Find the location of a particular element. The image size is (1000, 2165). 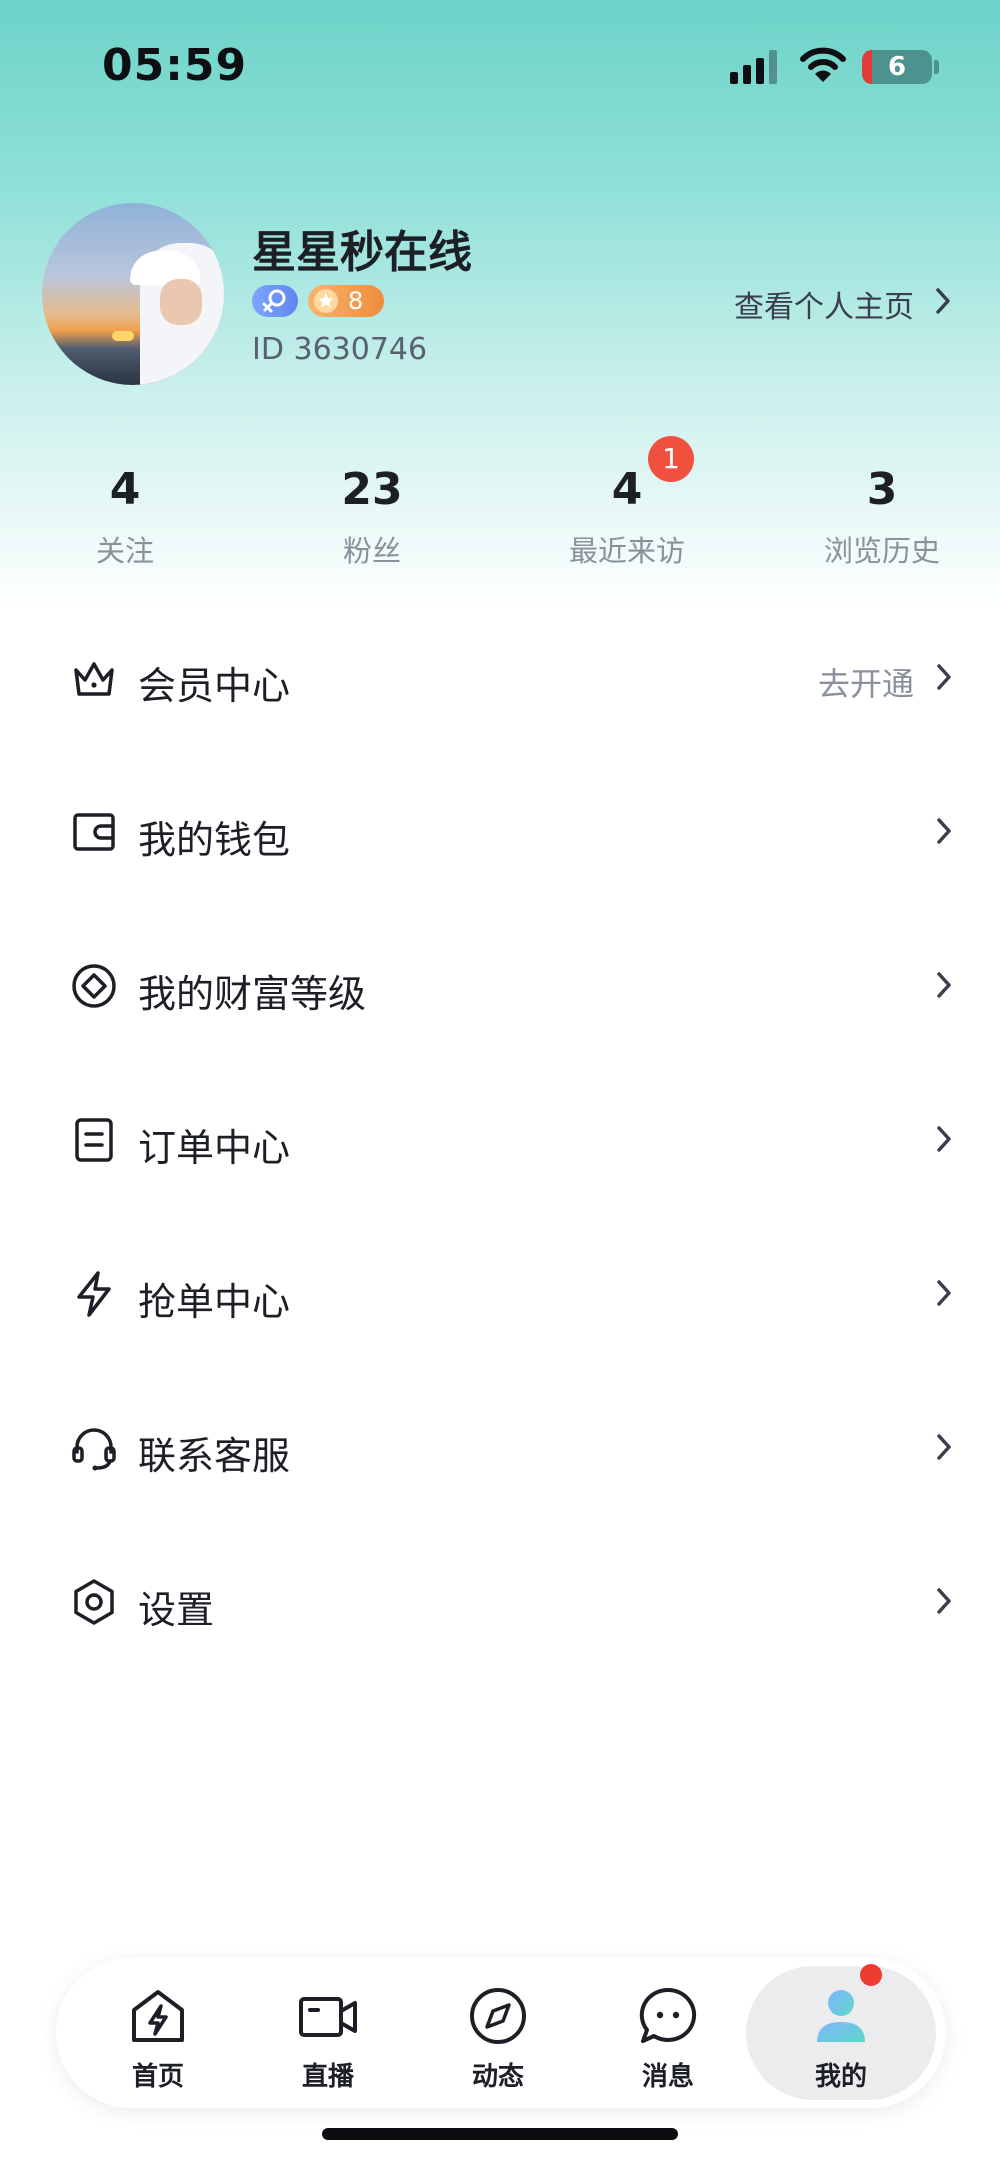

tab-mine: 我的 is located at coordinates (841, 2033).